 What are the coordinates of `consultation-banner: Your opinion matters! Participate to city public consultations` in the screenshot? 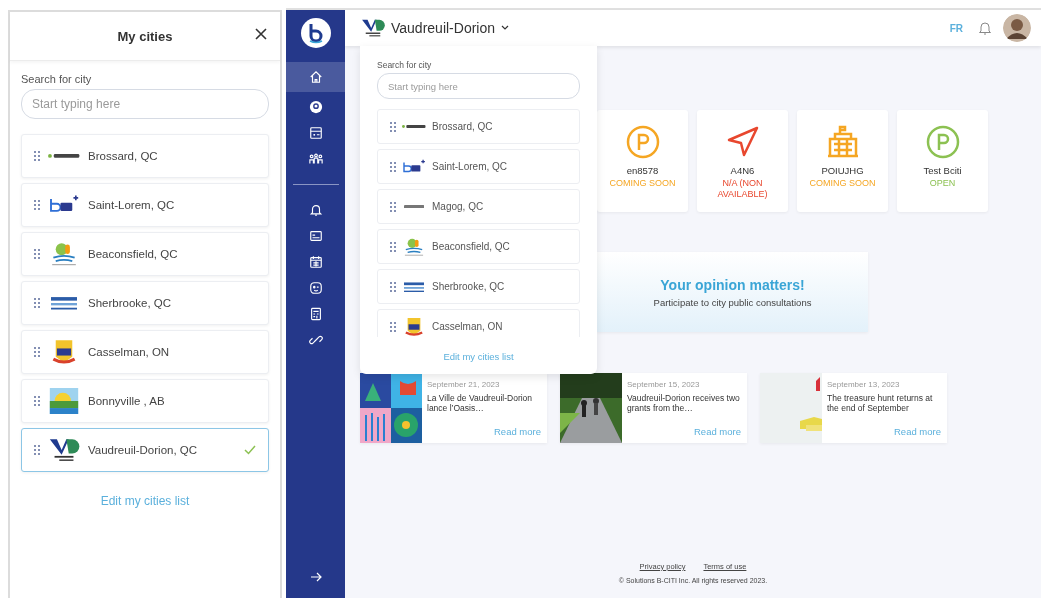 It's located at (732, 292).